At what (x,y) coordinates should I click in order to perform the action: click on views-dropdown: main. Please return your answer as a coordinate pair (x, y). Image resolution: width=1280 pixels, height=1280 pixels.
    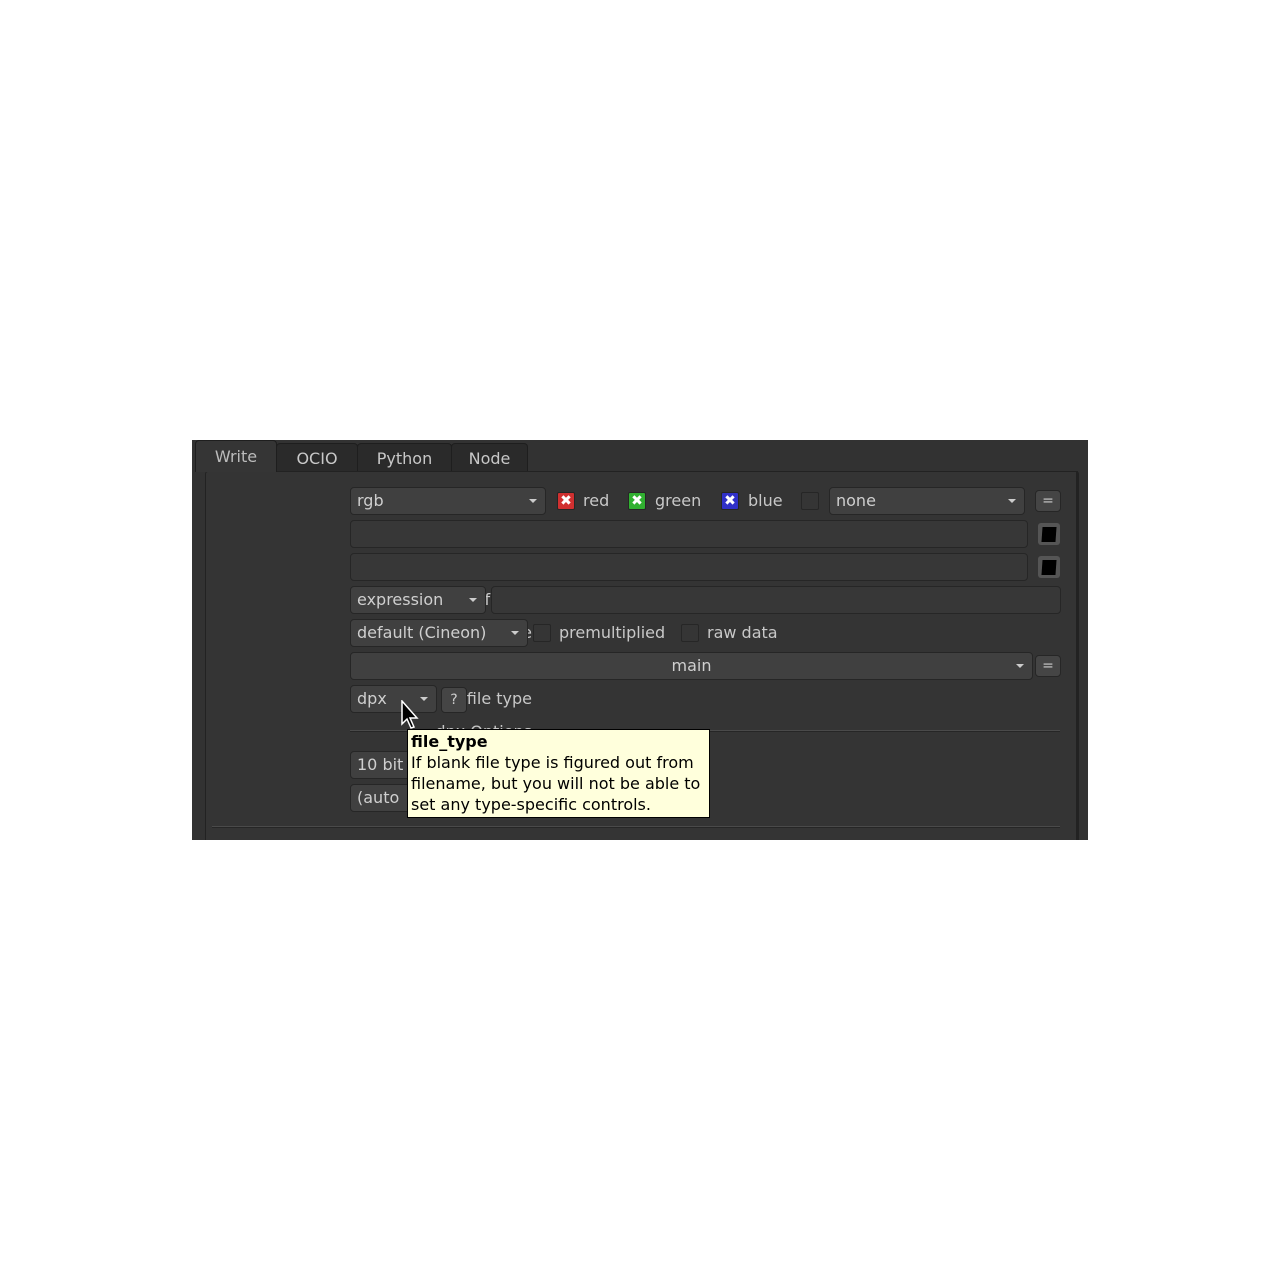
    Looking at the image, I should click on (691, 666).